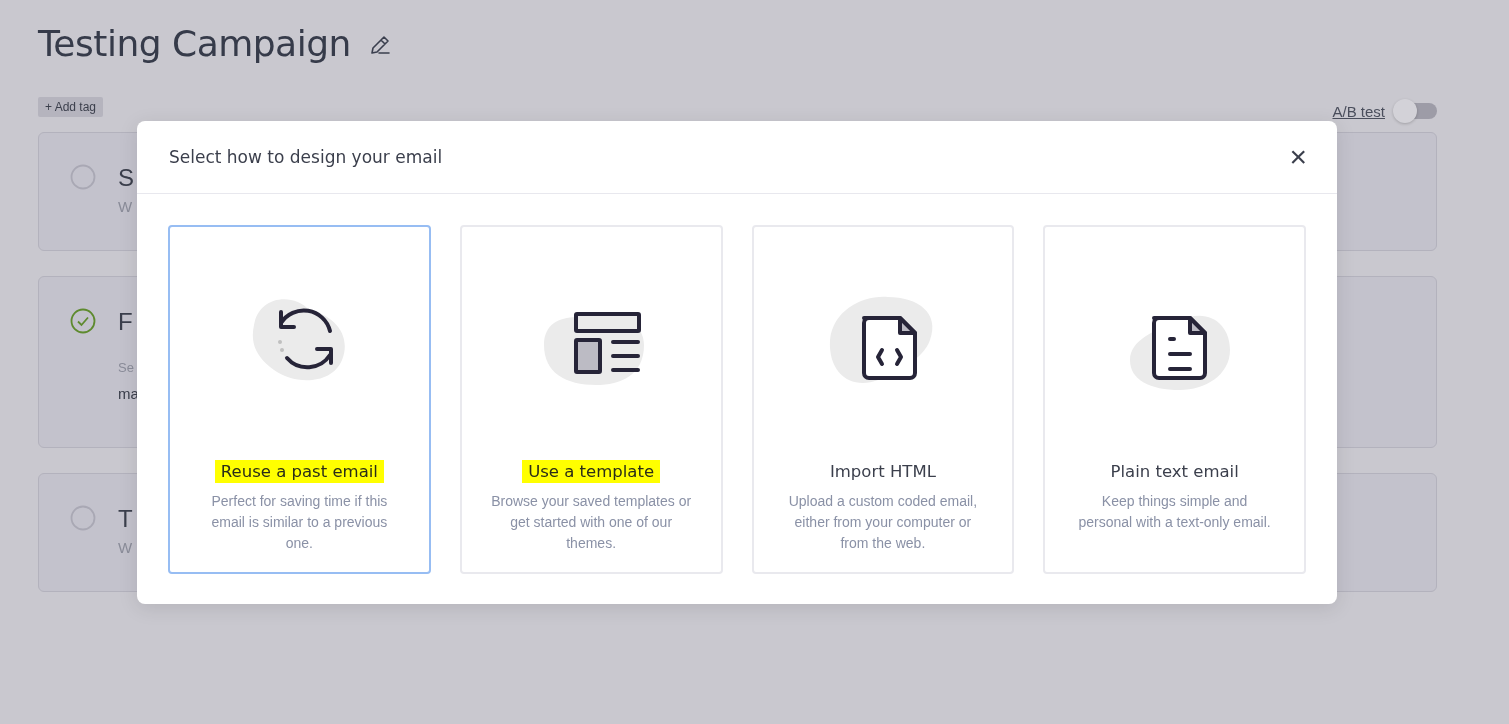 The height and width of the screenshot is (724, 1509). Describe the element at coordinates (299, 471) in the screenshot. I see `option-title: Reuse a past email` at that location.